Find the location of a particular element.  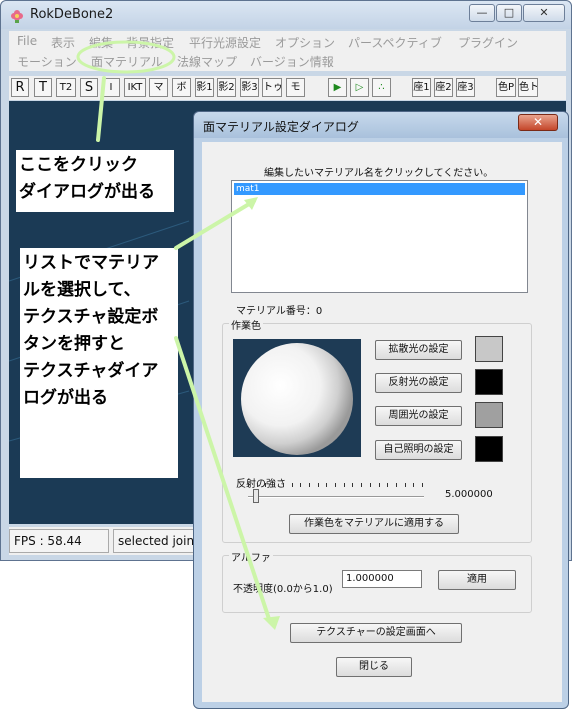

arrow-to-list is located at coordinates (215, 224).